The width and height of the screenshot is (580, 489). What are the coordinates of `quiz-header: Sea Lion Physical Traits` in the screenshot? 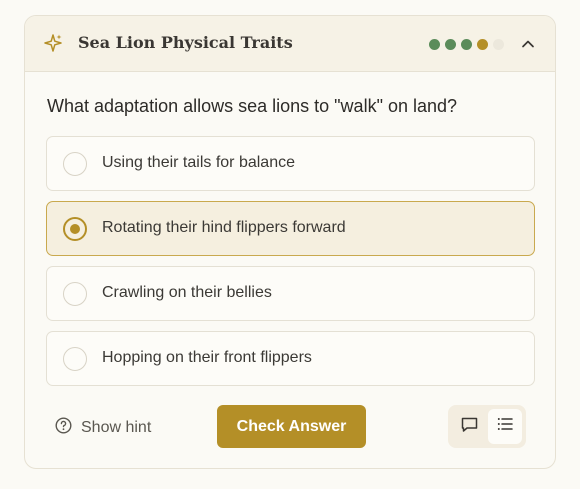 It's located at (290, 44).